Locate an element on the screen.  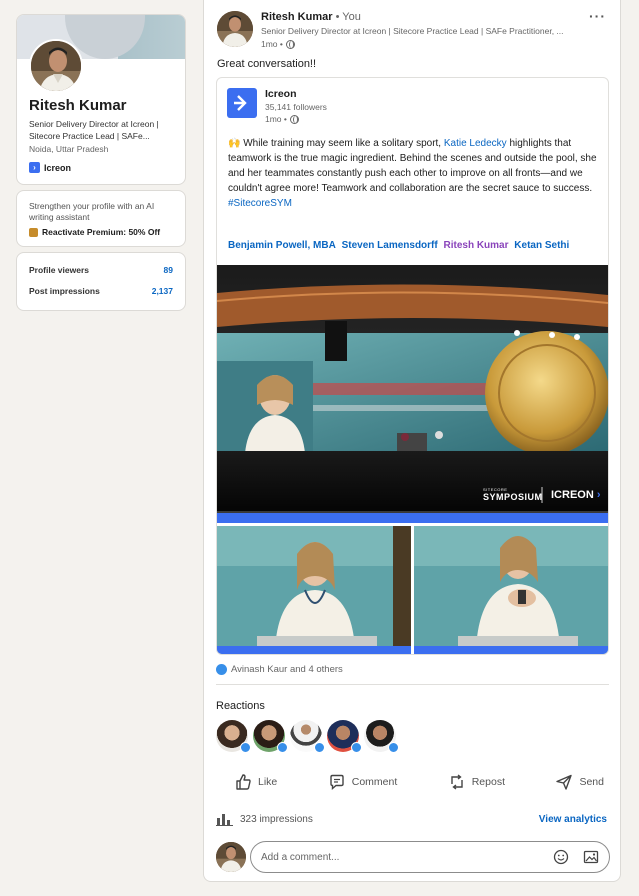
comment-box is located at coordinates (430, 857).